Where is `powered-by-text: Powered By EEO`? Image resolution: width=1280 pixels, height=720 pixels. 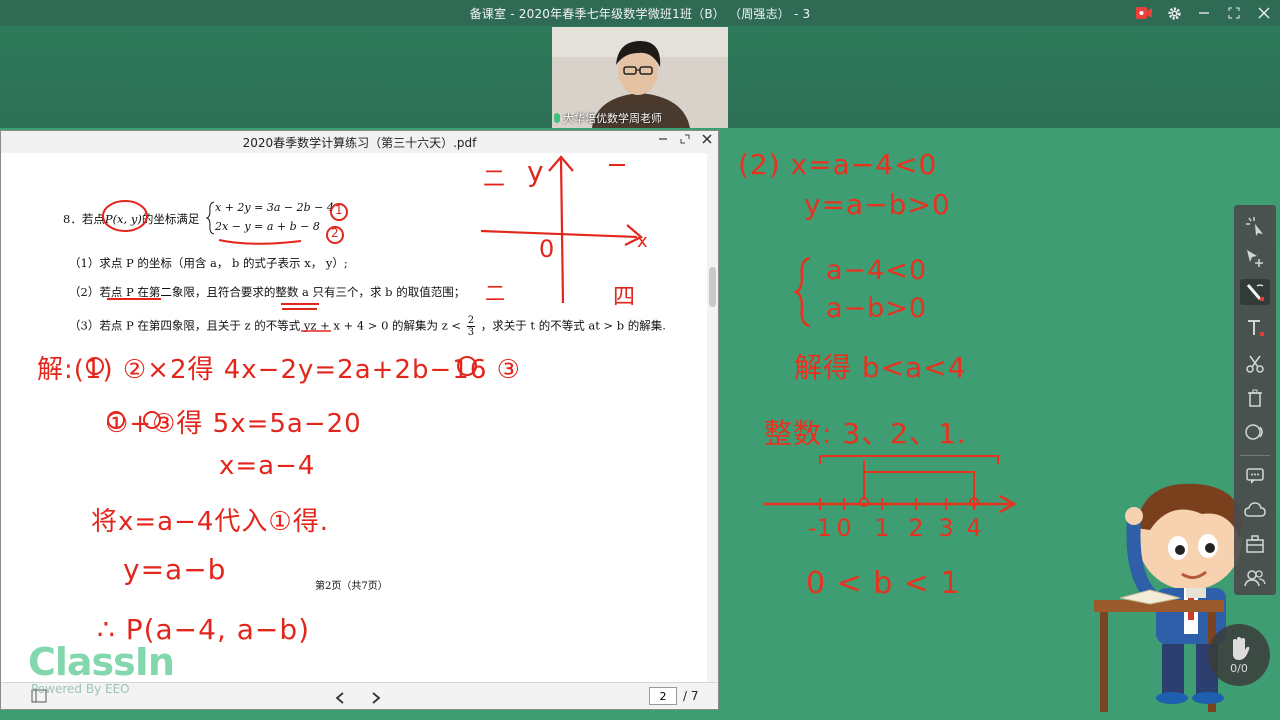
powered-by-text: Powered By EEO is located at coordinates (80, 689).